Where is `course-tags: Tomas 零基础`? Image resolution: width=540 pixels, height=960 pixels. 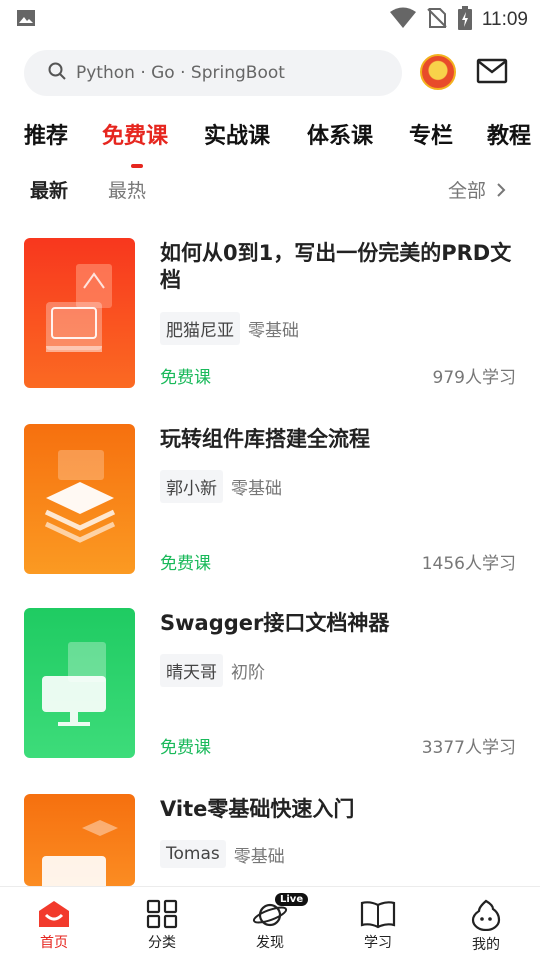
course-tags: Tomas 零基础 is located at coordinates (222, 854).